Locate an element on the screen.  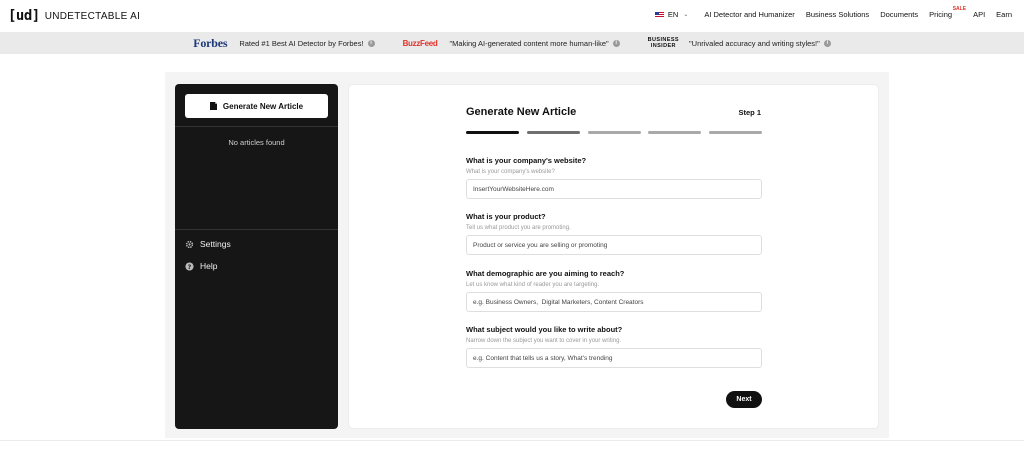
sidebar-item-settings: Settings is located at coordinates (208, 244).